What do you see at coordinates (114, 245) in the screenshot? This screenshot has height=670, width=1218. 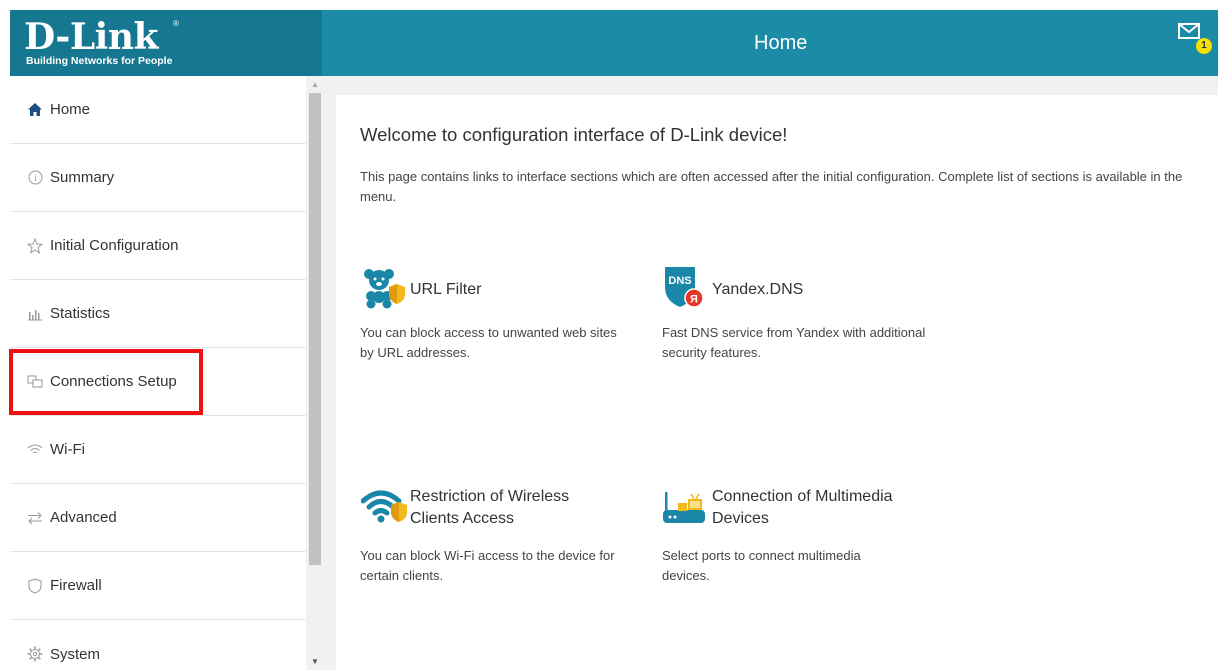 I see `sidebar-item-label: Initial Configuration` at bounding box center [114, 245].